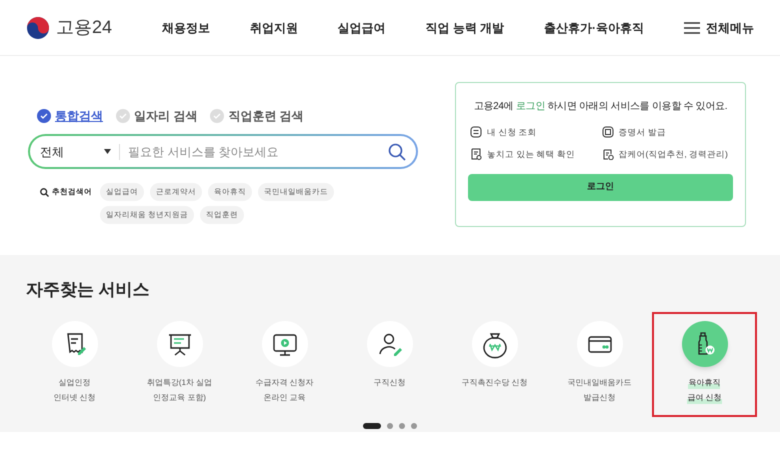  Describe the element at coordinates (284, 398) in the screenshot. I see `service-label: 온라인 교육` at that location.